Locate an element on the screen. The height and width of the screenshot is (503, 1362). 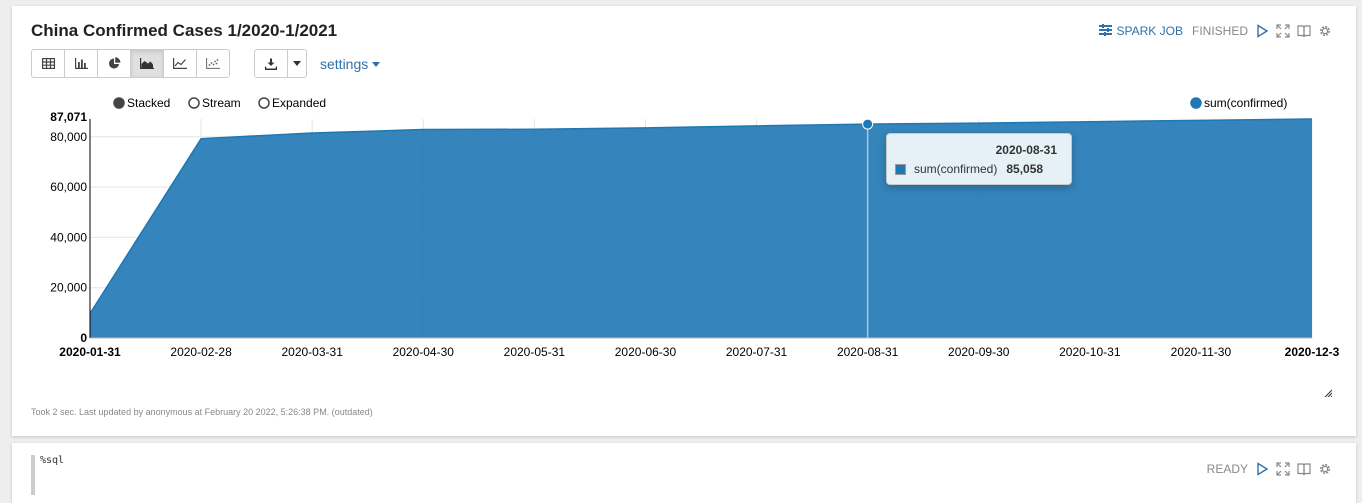
expand-icon is located at coordinates (1283, 469).